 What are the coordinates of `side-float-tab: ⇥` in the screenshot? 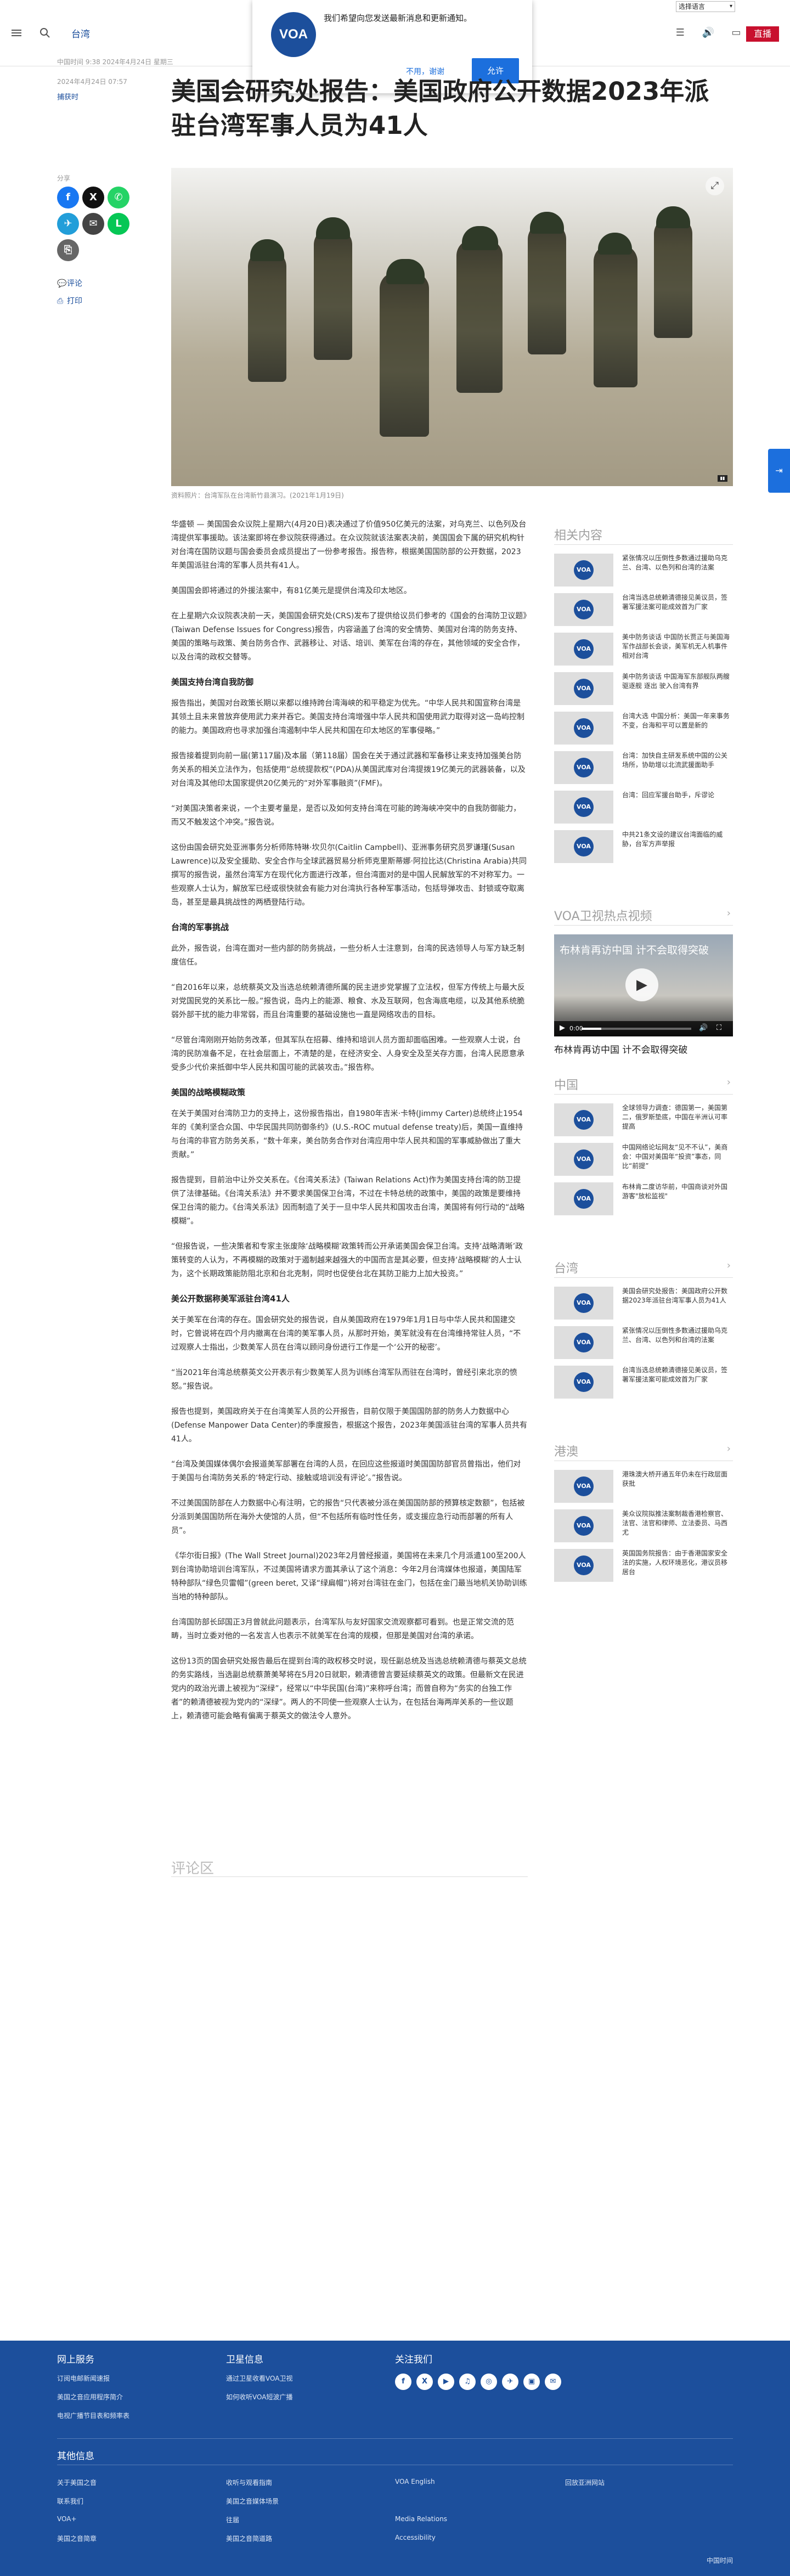 It's located at (779, 471).